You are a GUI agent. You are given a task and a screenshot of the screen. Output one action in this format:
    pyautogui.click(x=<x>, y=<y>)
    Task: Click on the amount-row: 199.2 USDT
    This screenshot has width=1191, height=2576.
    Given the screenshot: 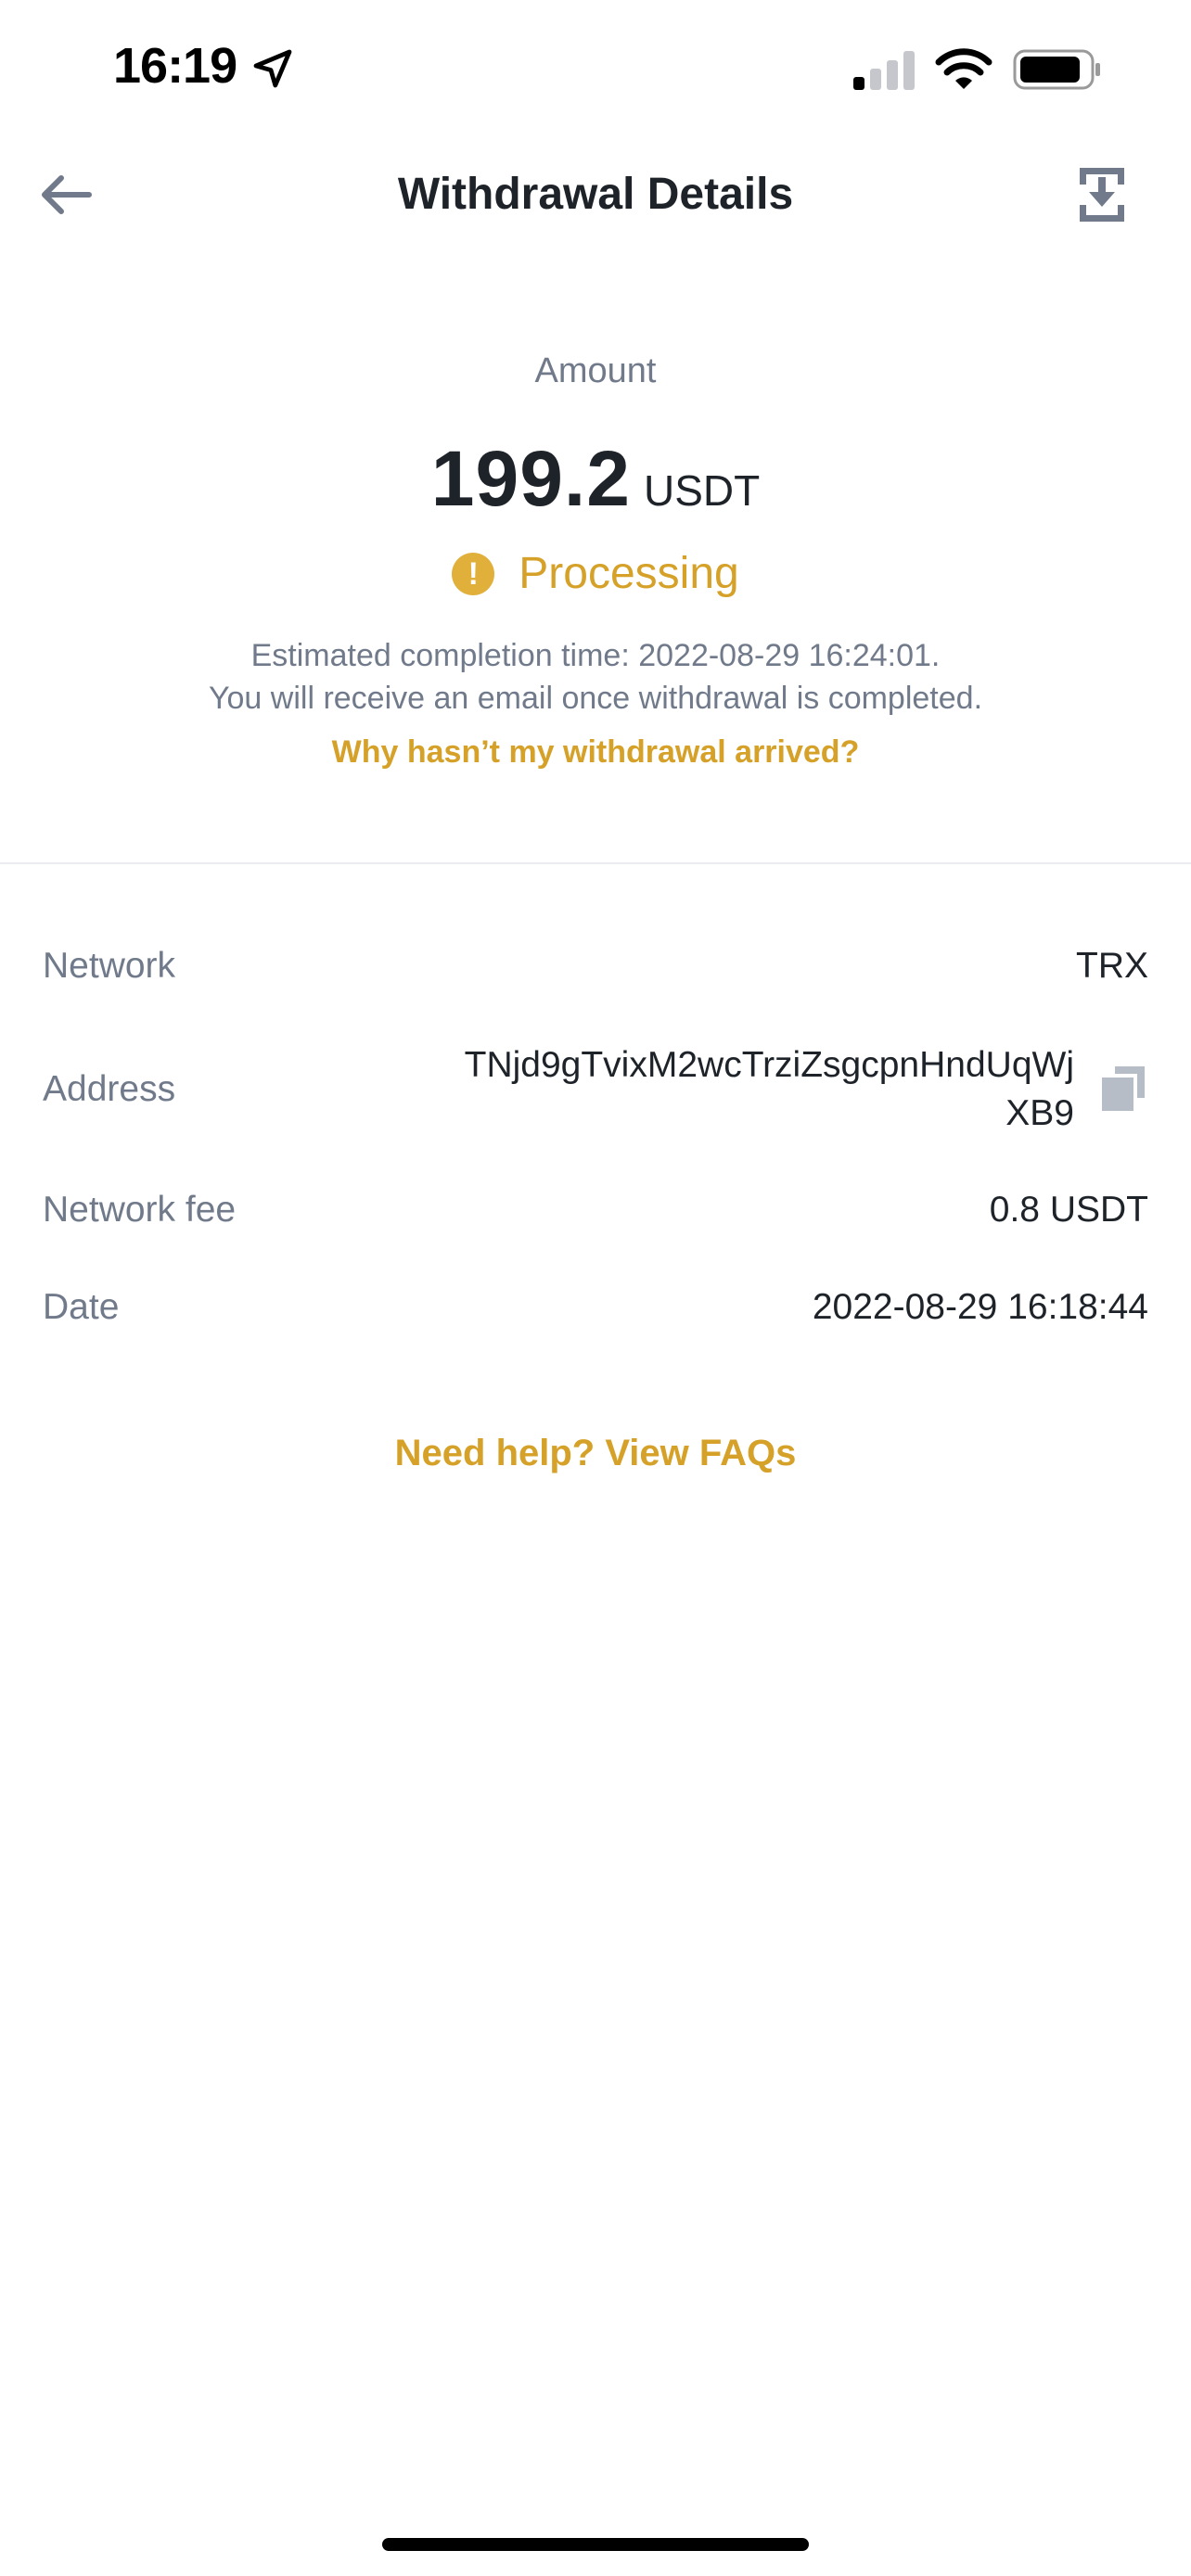 What is the action you would take?
    pyautogui.click(x=595, y=479)
    